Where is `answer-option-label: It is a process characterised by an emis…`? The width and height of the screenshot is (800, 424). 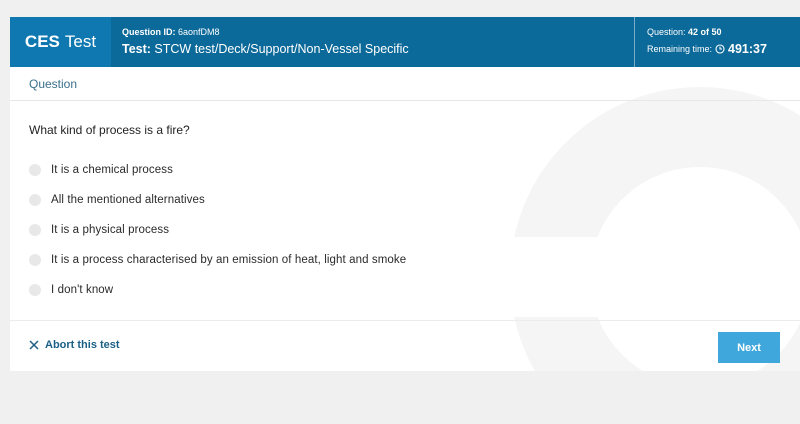
answer-option-label: It is a process characterised by an emis… is located at coordinates (229, 260).